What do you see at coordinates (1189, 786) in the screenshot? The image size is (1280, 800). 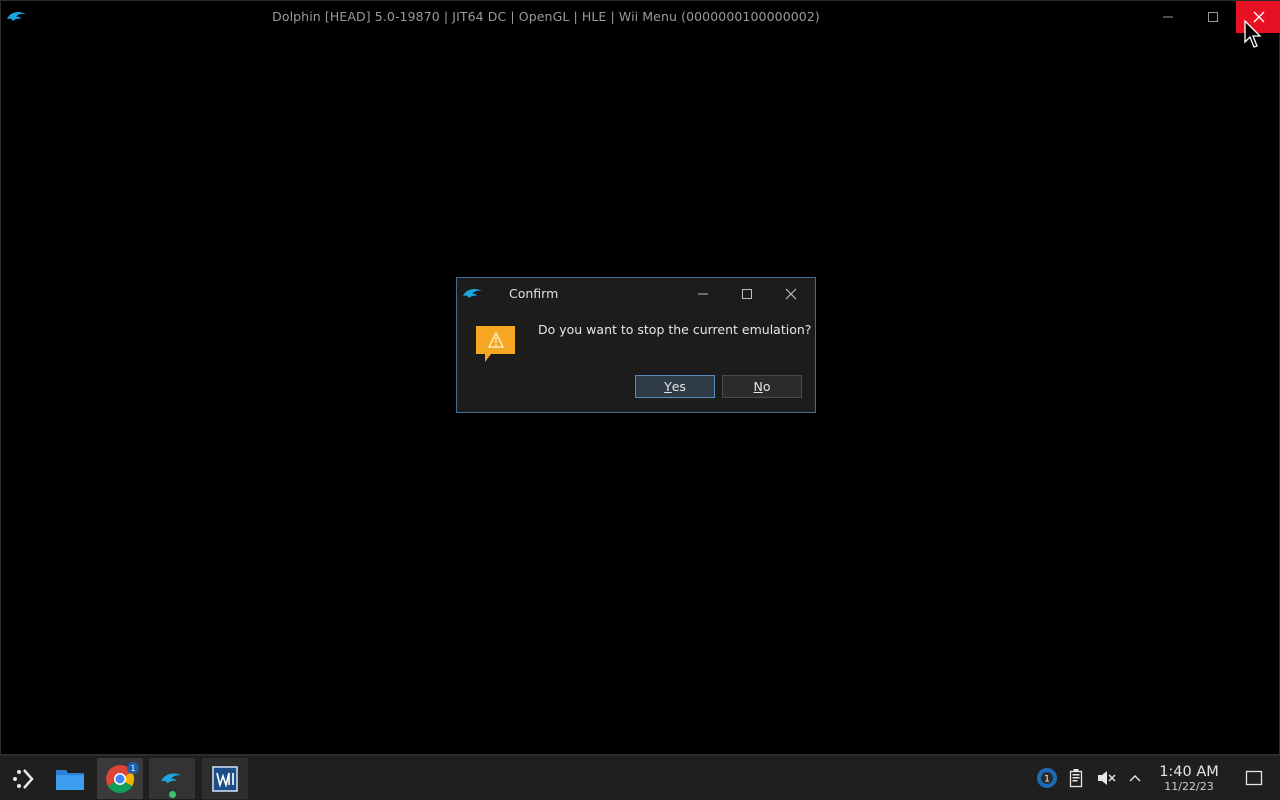 I see `clock-date: 11/22/23` at bounding box center [1189, 786].